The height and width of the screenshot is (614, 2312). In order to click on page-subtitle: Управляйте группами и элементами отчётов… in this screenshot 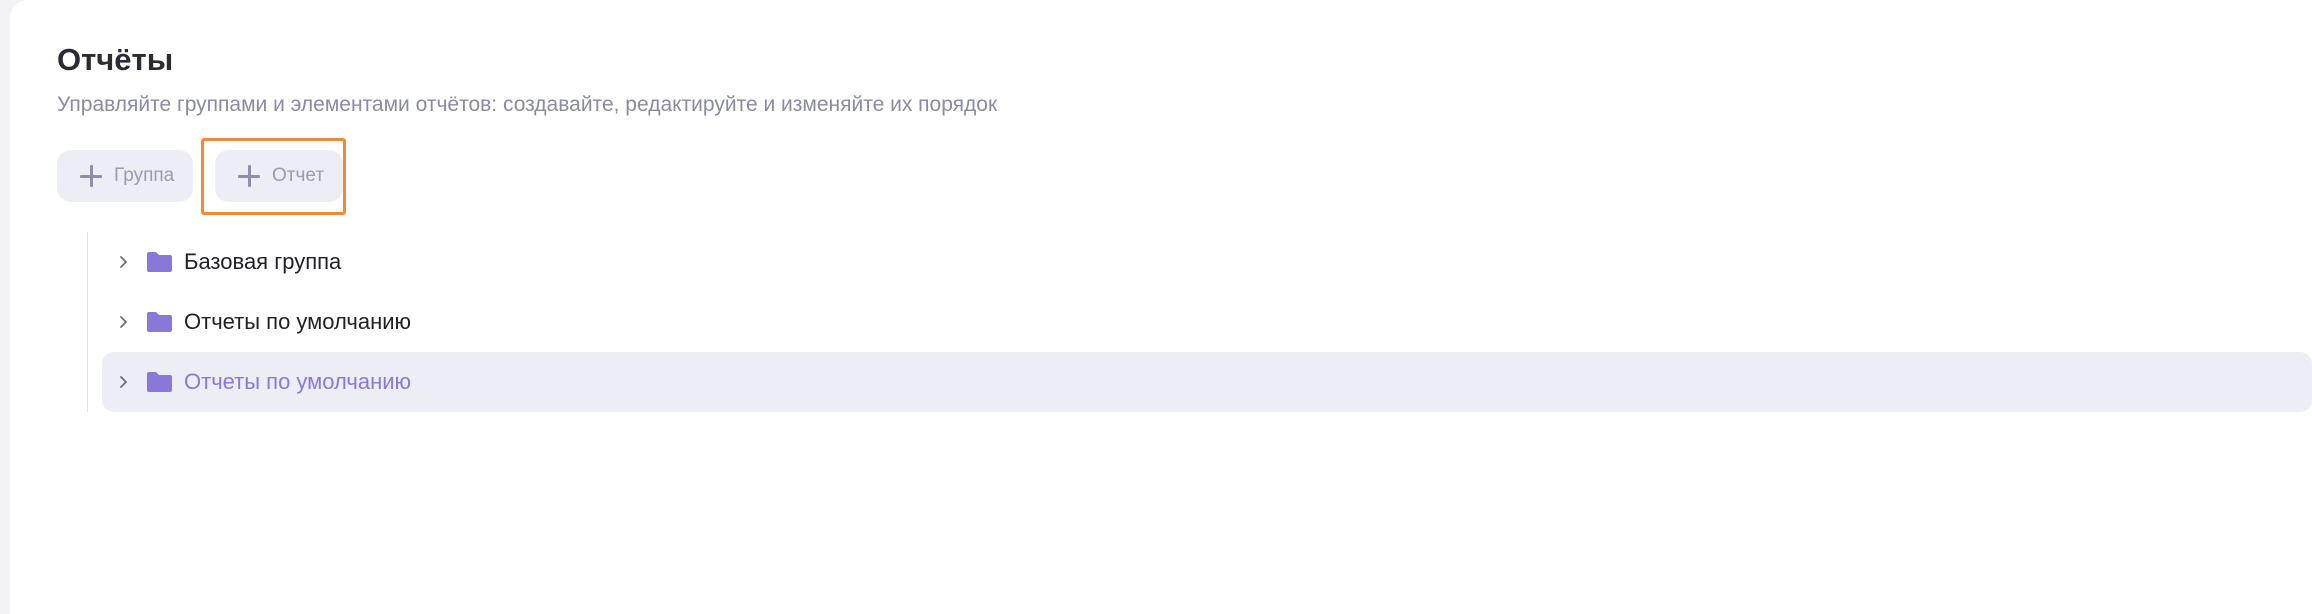, I will do `click(527, 104)`.